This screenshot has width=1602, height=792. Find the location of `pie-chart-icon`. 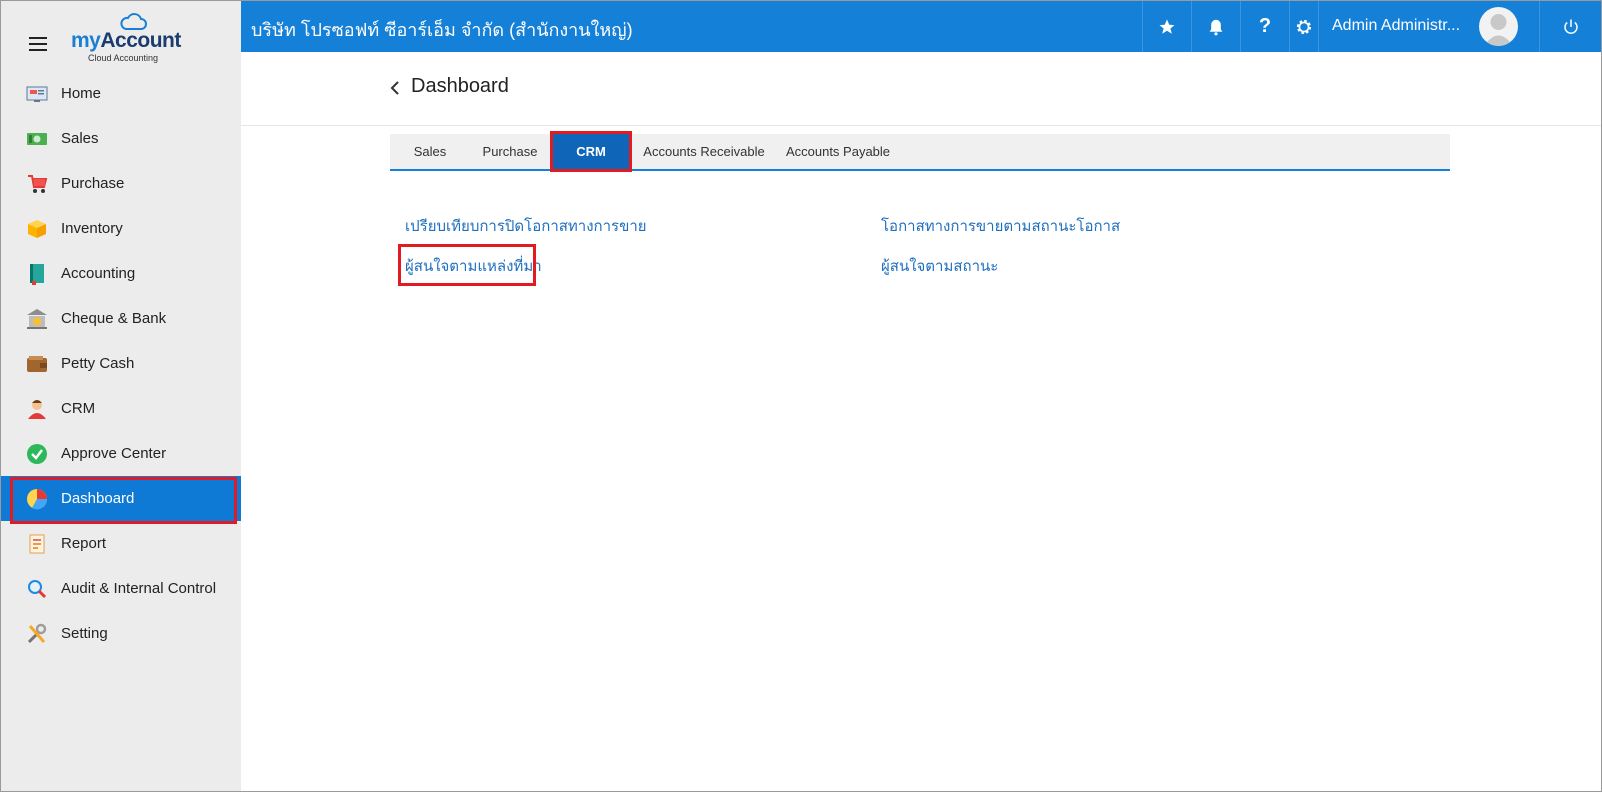

pie-chart-icon is located at coordinates (37, 499).